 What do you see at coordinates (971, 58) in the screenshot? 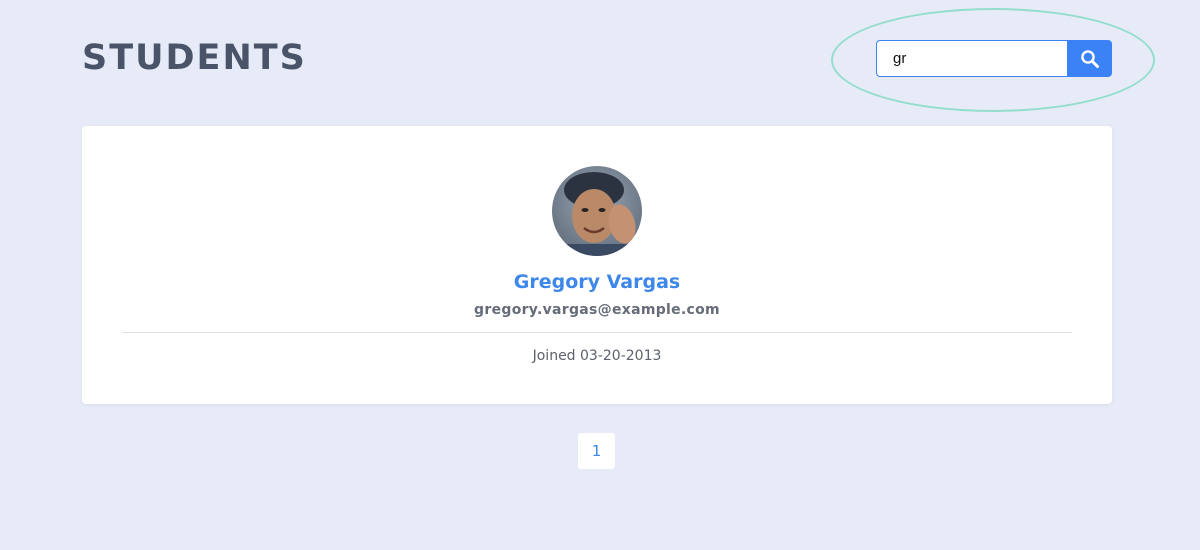
I see `search-input` at bounding box center [971, 58].